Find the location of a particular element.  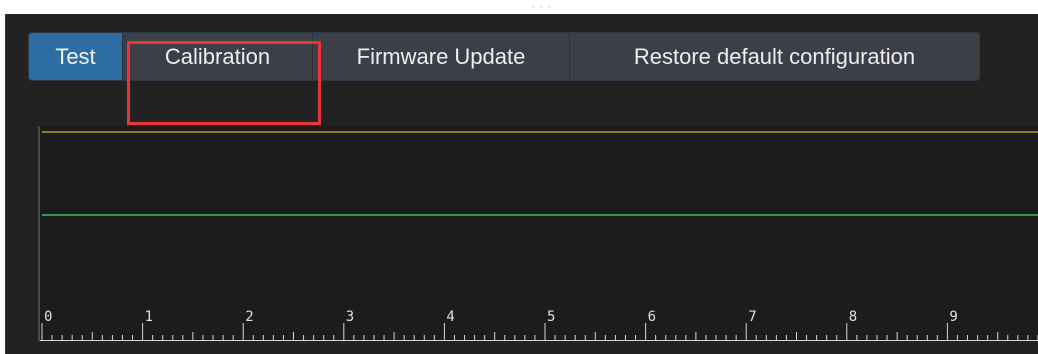

tick-label: 0 is located at coordinates (48, 317).